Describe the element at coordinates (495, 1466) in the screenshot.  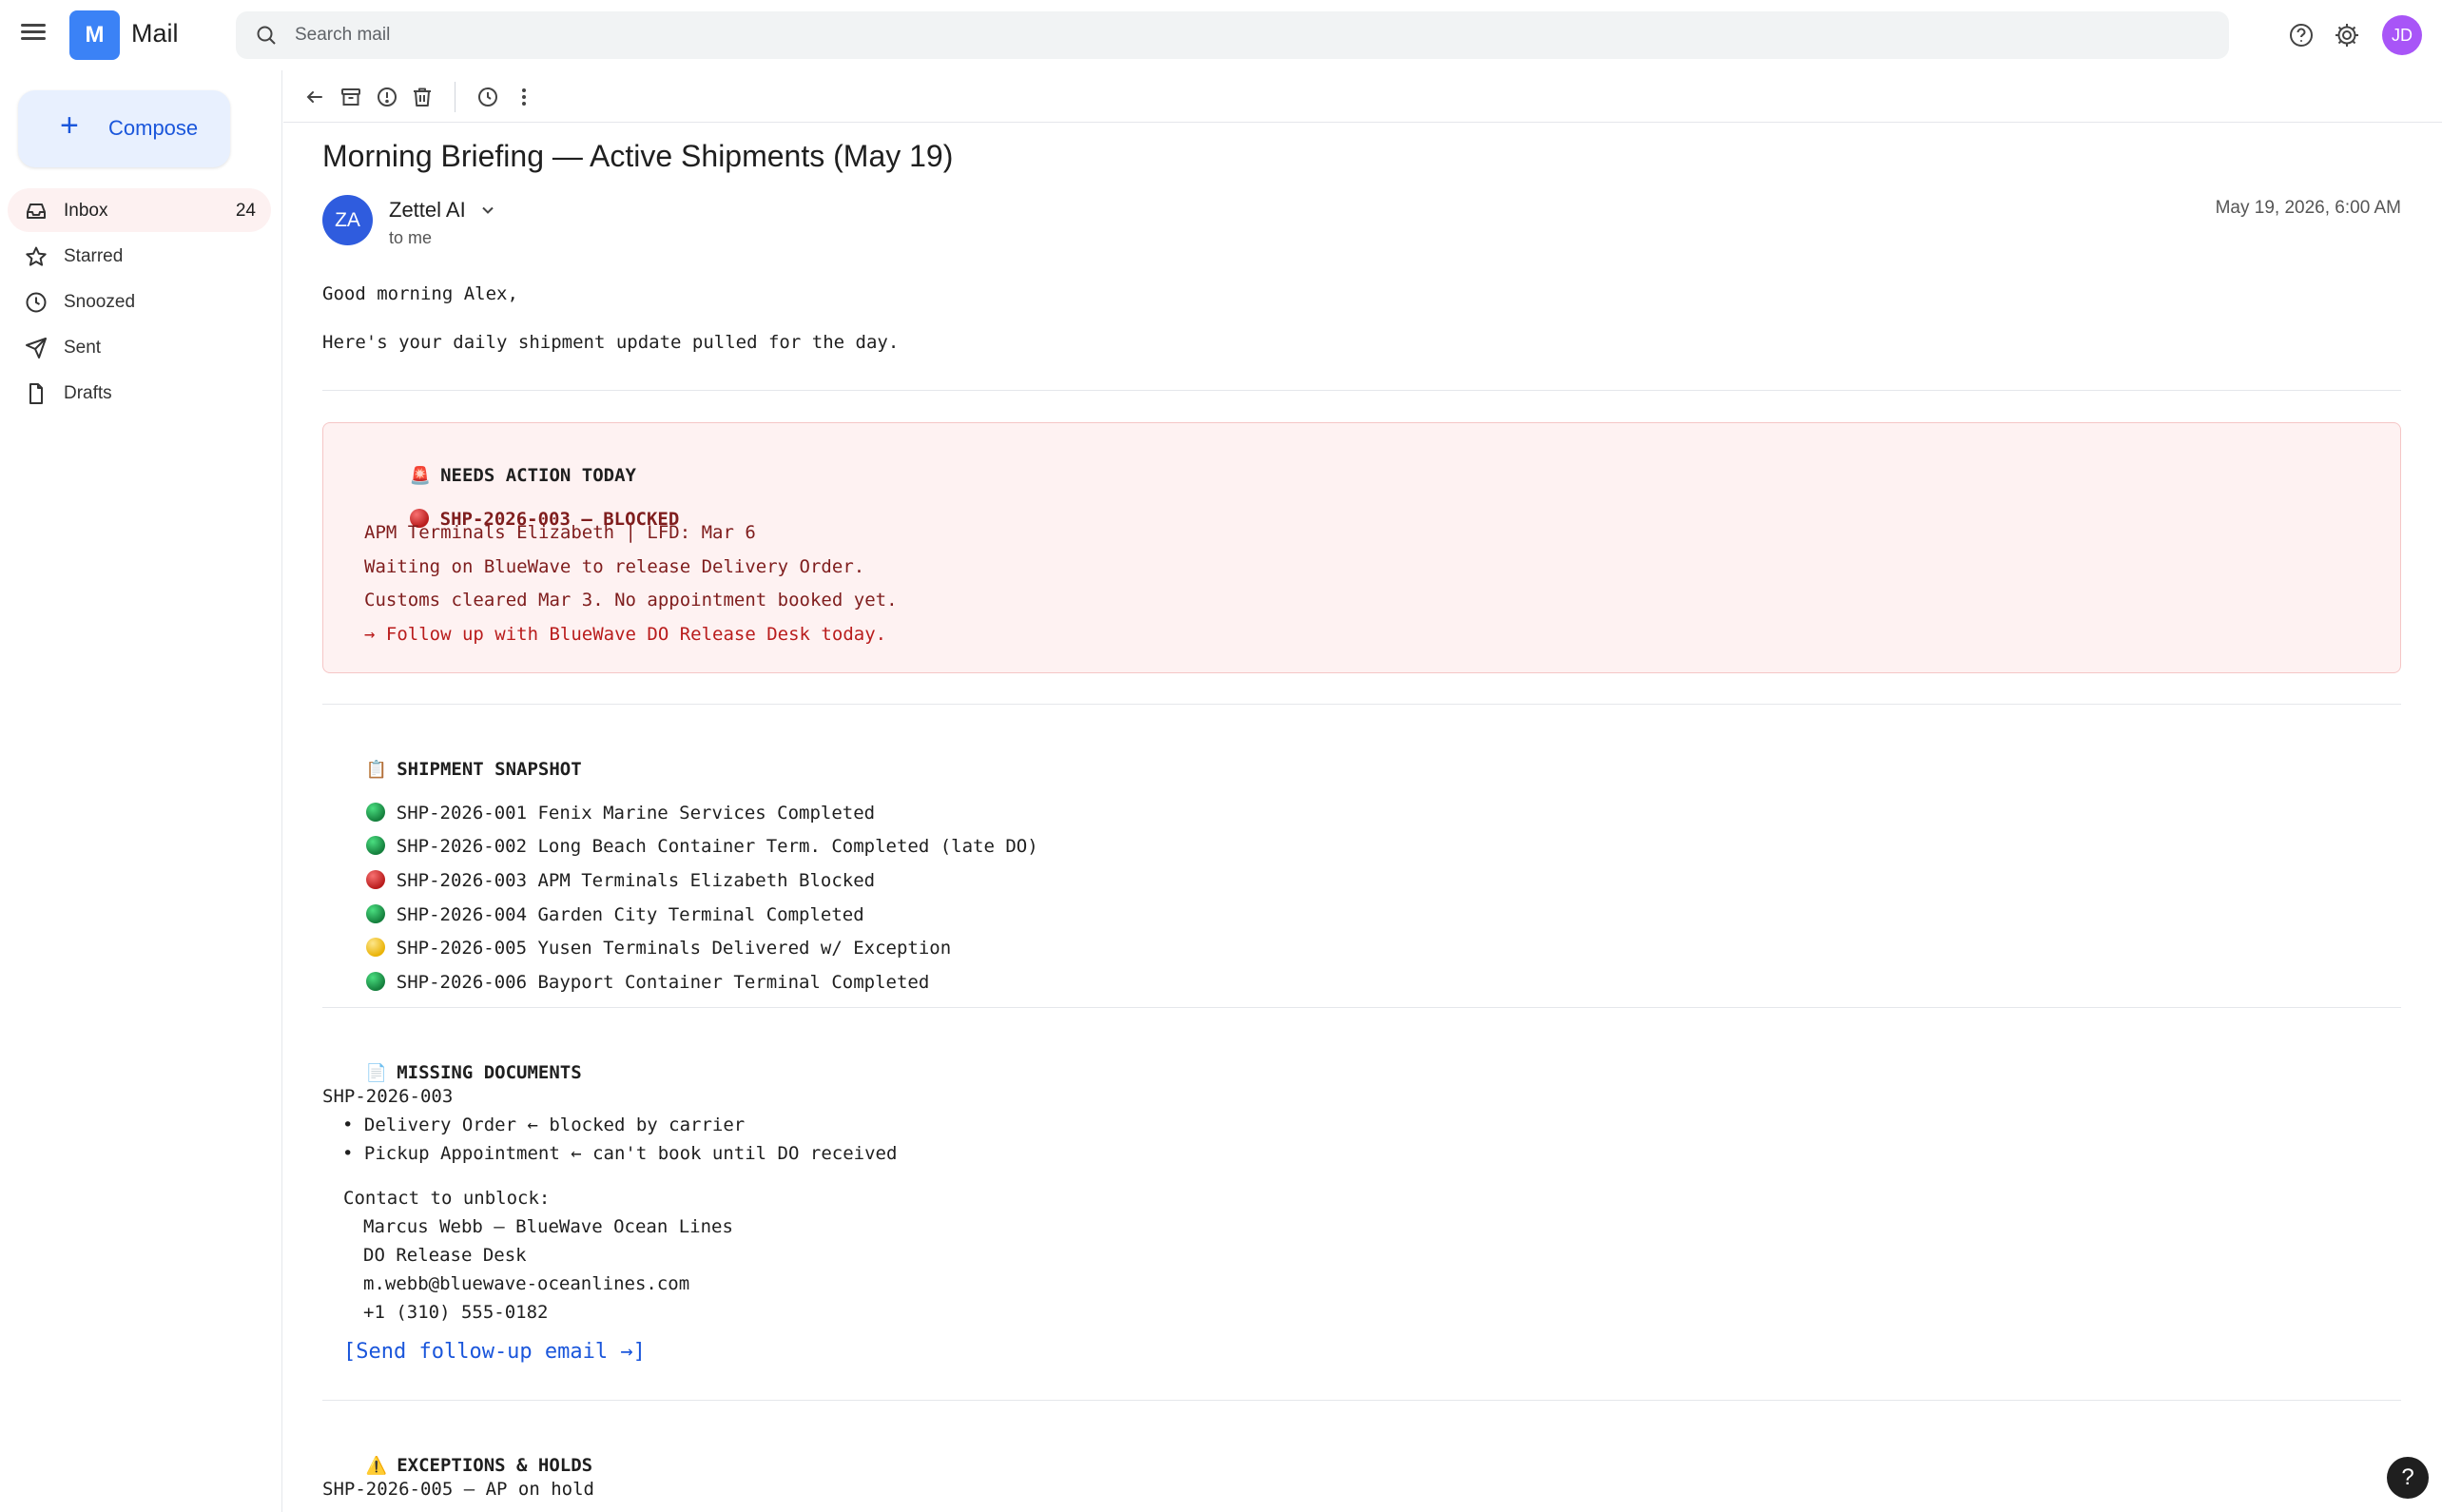
I see `exceptions-heading-text: EXCEPTIONS & HOLDS` at that location.